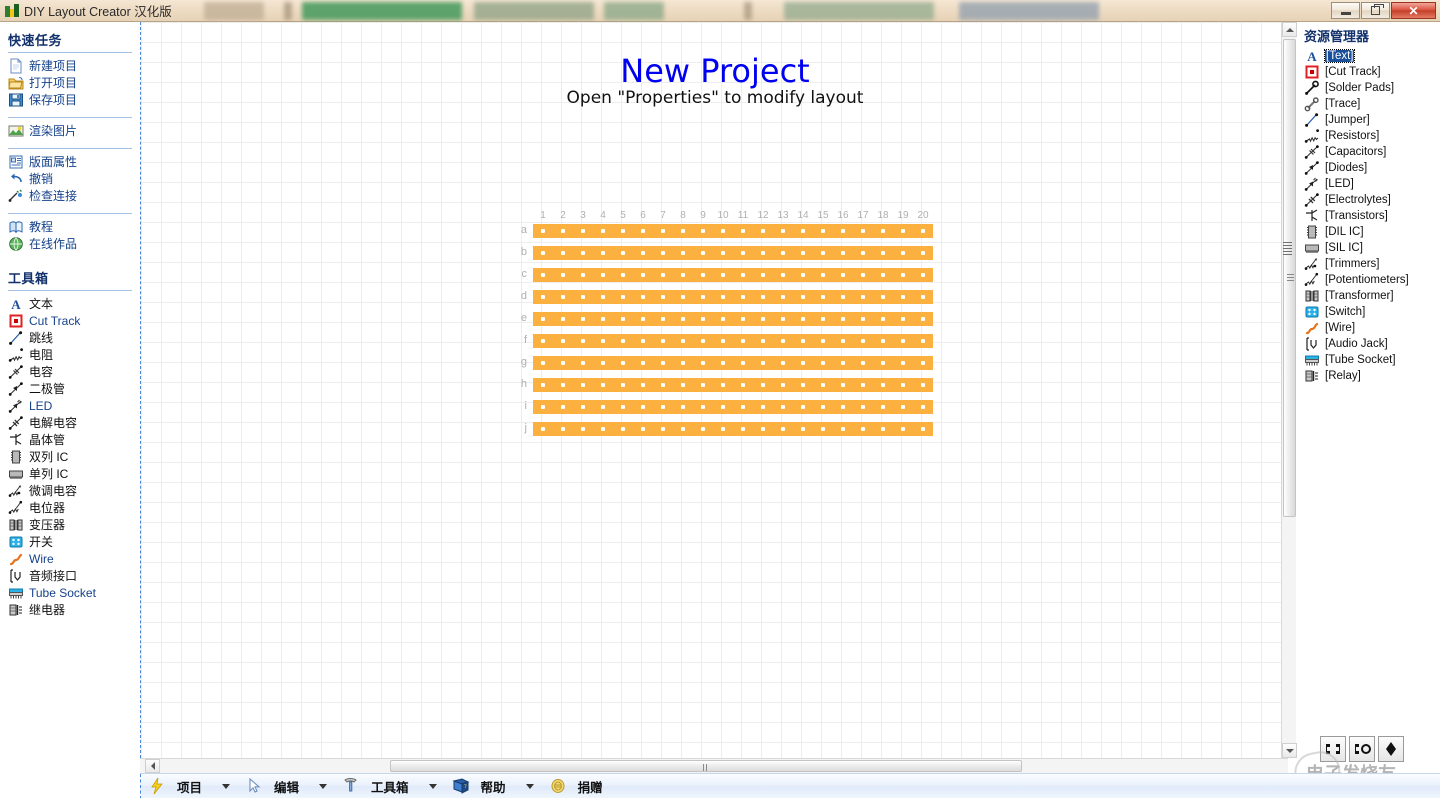 This screenshot has width=1440, height=798. Describe the element at coordinates (70, 82) in the screenshot. I see `sidebar-item-open-project: 打开项目` at that location.